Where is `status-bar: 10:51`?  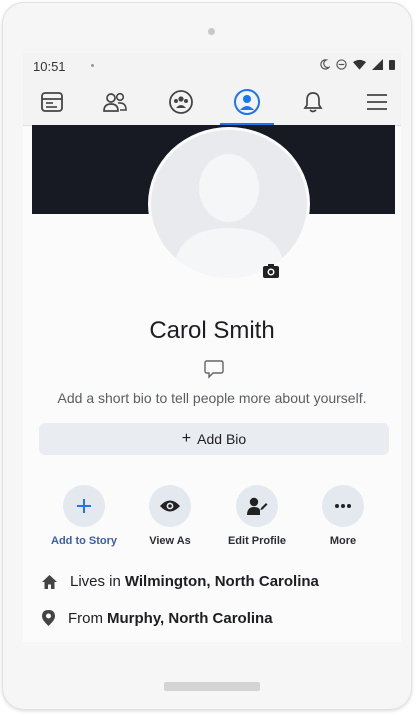 status-bar: 10:51 is located at coordinates (212, 66).